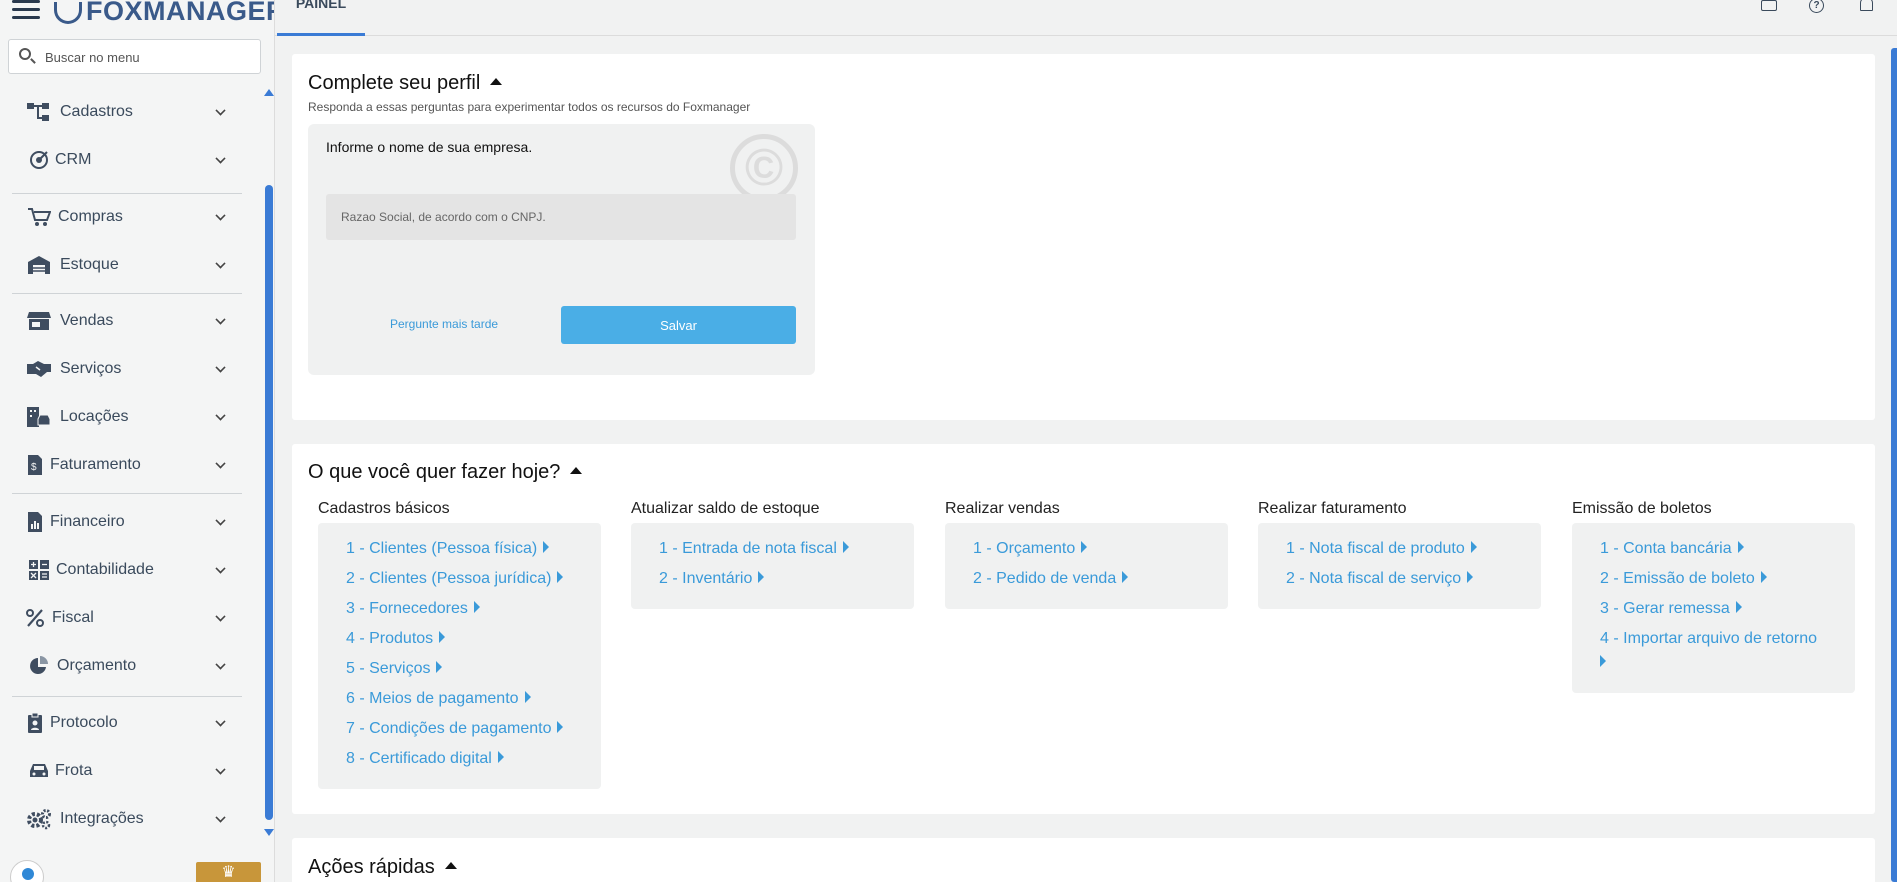 This screenshot has height=882, width=1897. I want to click on sidebar-item-faturamento: $ Faturamento, so click(125, 465).